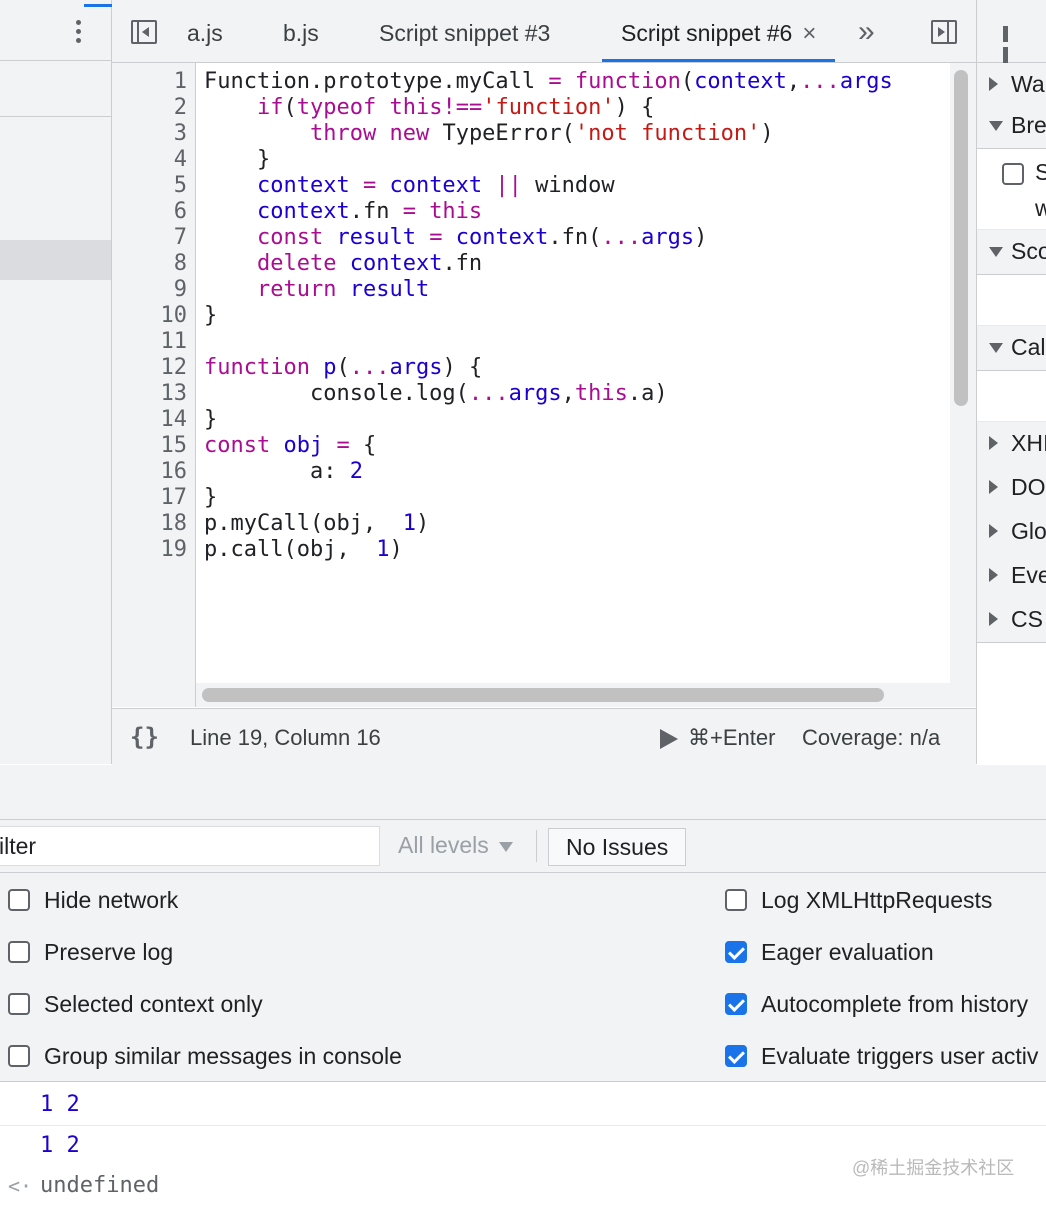  Describe the element at coordinates (149, 160) in the screenshot. I see `line-number: 4` at that location.